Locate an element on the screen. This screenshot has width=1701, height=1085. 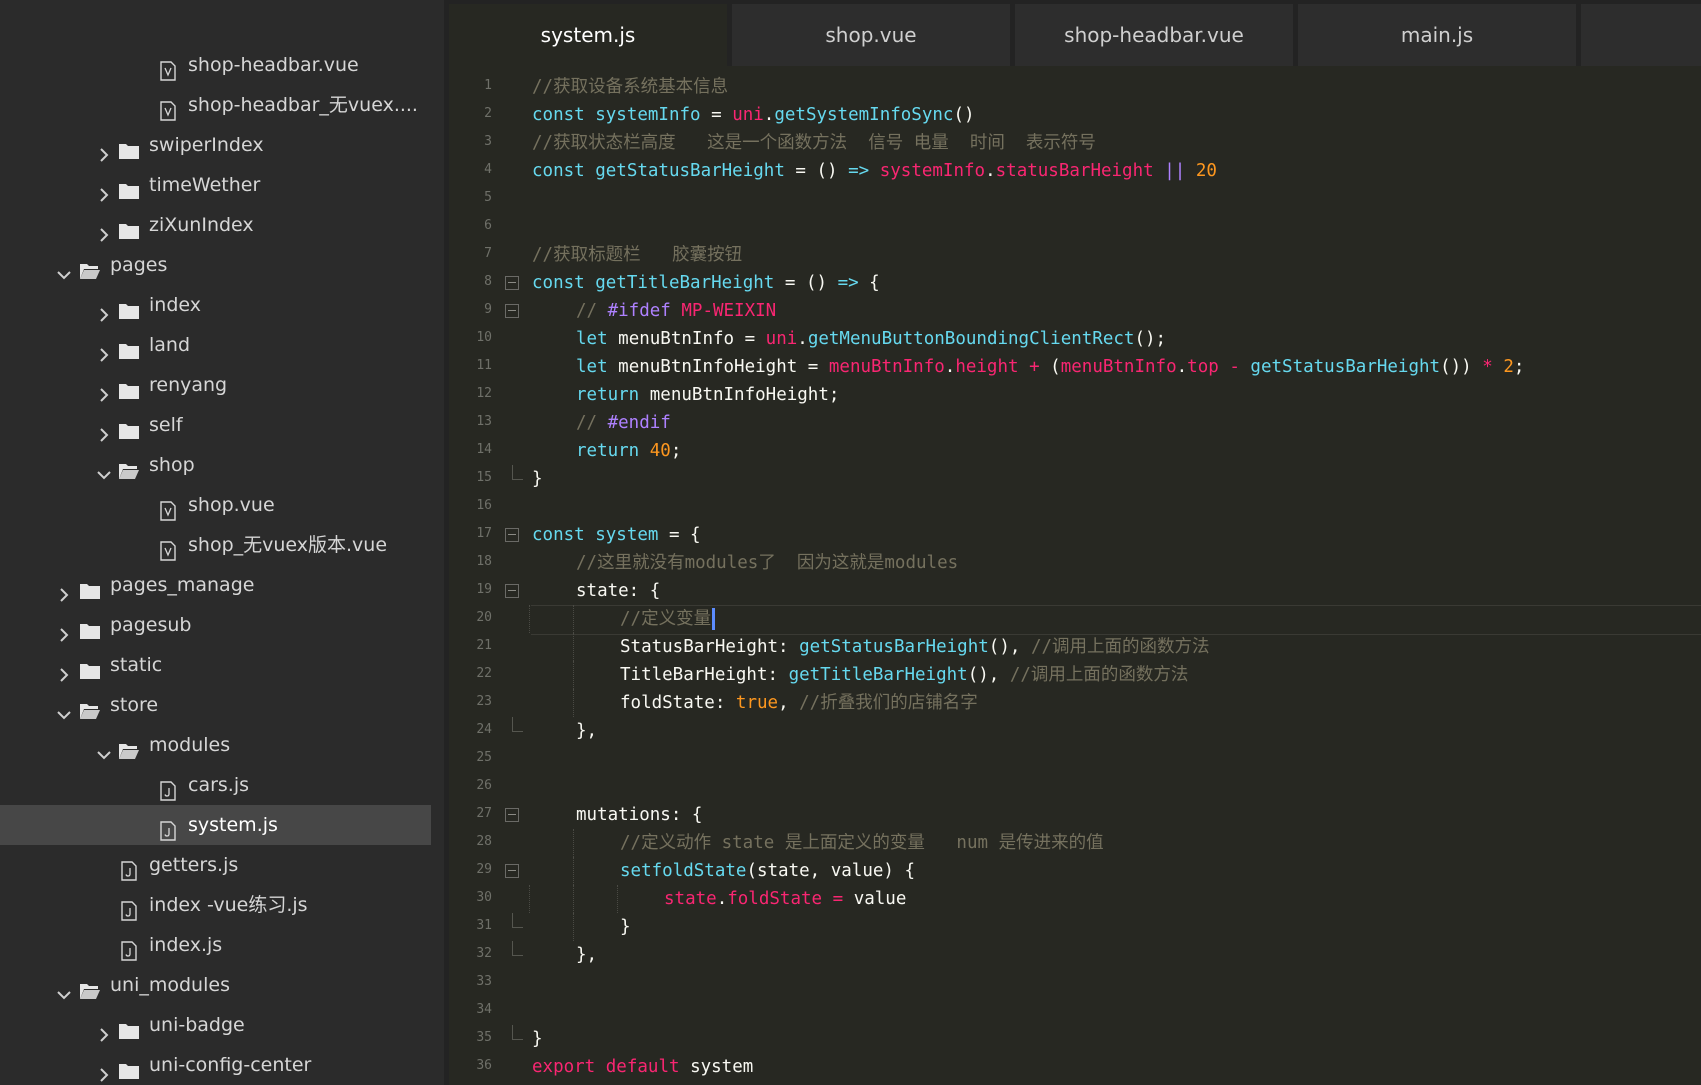
tab-system-js: system.js is located at coordinates (589, 35).